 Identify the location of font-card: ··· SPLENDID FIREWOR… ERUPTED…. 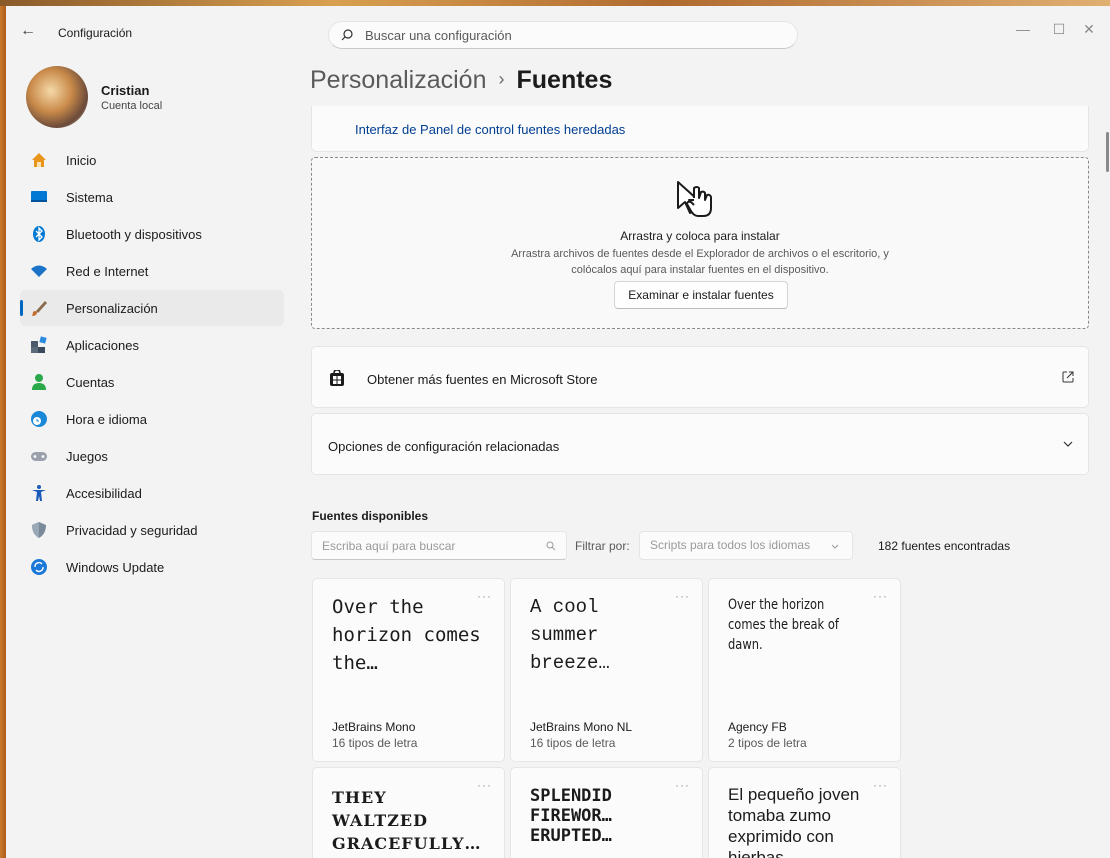
(606, 812).